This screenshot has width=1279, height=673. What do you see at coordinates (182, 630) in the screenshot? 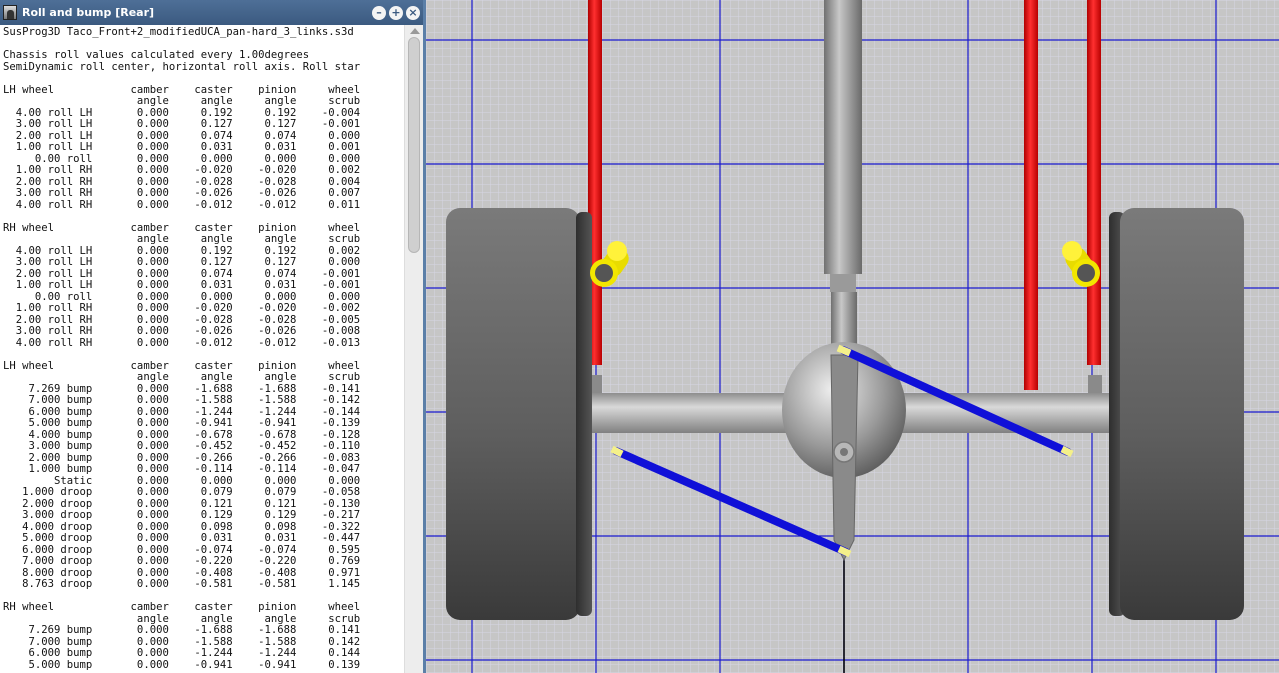
I see `report-line: 7.269 bump 0.000 -1.688 -1.688 0.141` at bounding box center [182, 630].